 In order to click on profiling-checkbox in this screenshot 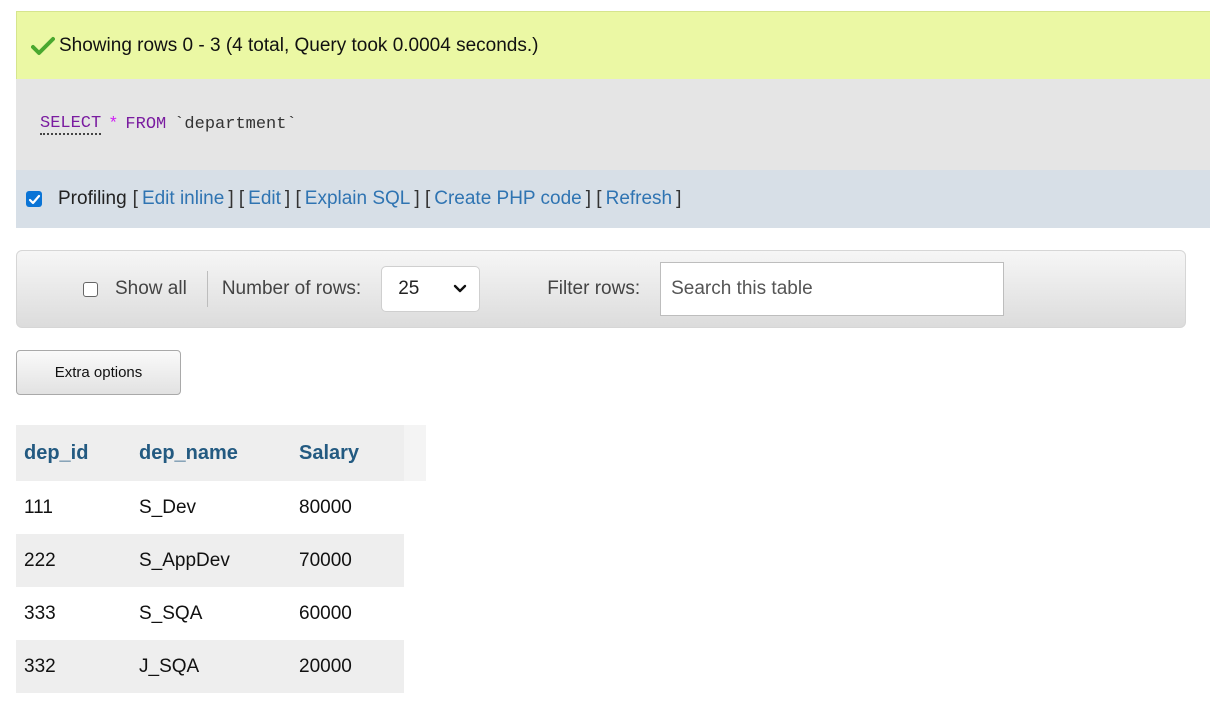, I will do `click(34, 199)`.